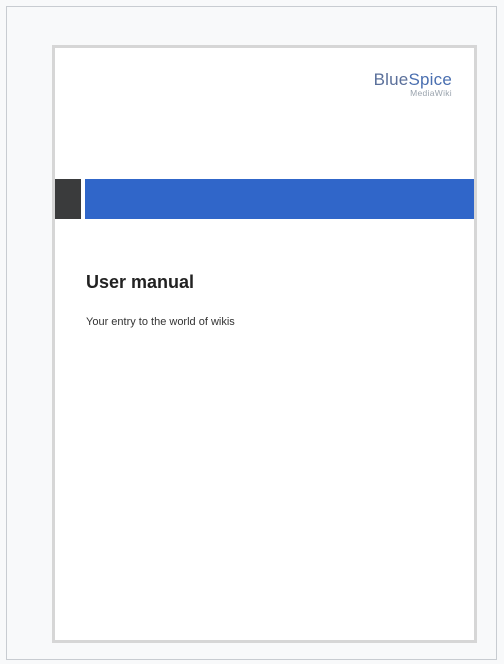 Image resolution: width=504 pixels, height=664 pixels. I want to click on cover-band-dark, so click(68, 199).